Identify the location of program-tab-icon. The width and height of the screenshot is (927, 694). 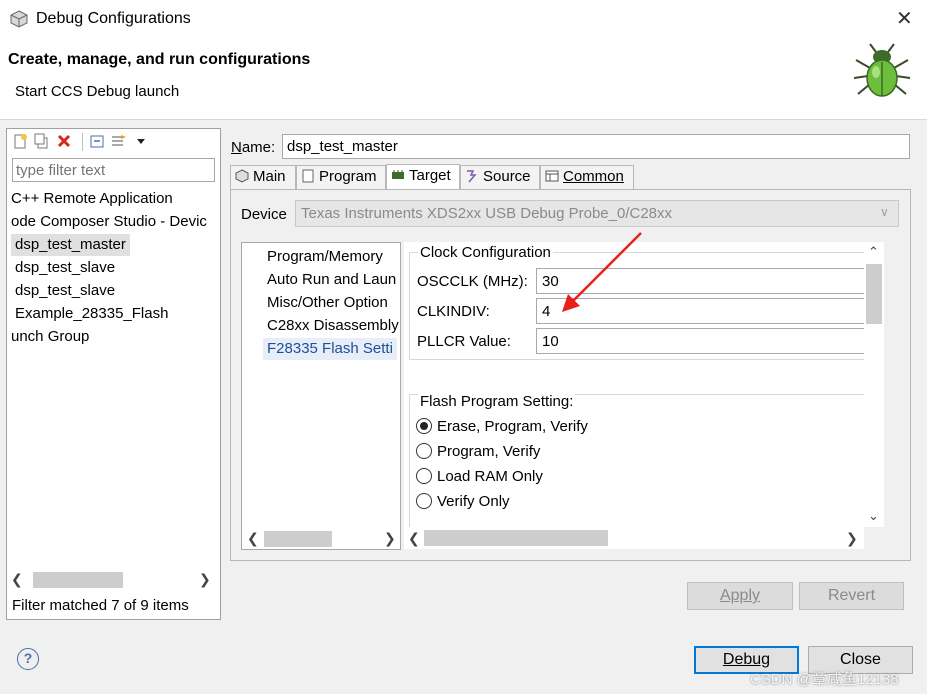
(308, 176).